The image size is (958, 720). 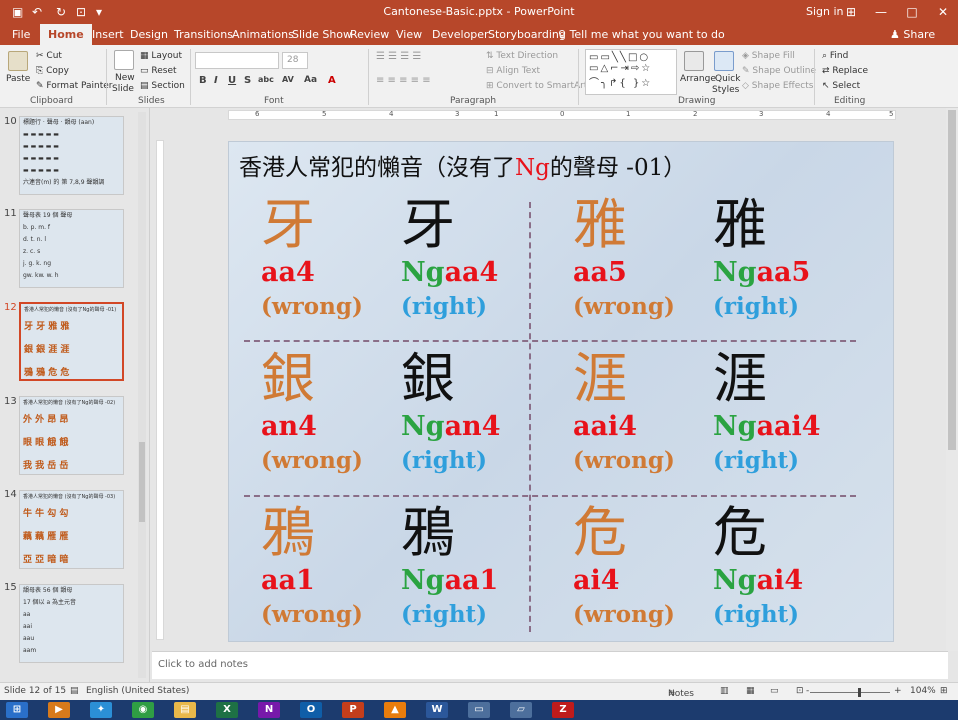 I want to click on media-player-icon: ▶, so click(x=59, y=710).